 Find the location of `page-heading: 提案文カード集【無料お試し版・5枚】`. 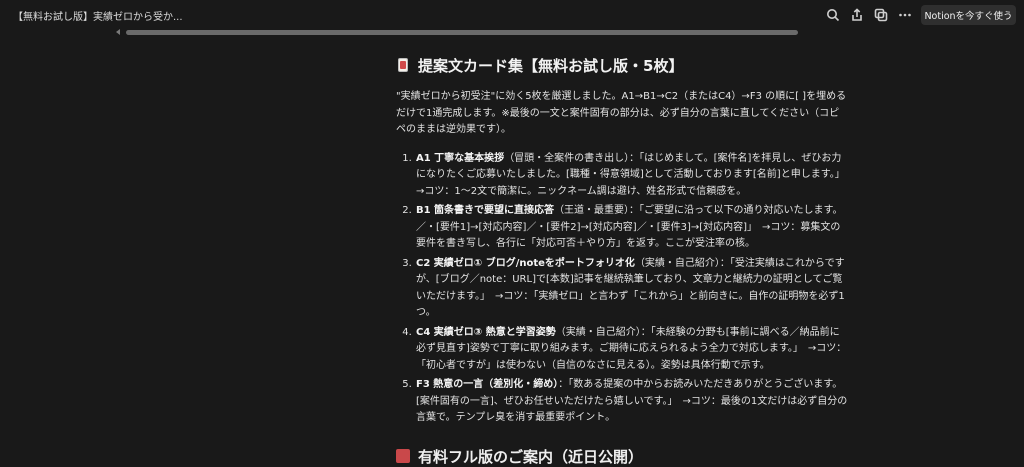

page-heading: 提案文カード集【無料お試し版・5枚】 is located at coordinates (622, 65).